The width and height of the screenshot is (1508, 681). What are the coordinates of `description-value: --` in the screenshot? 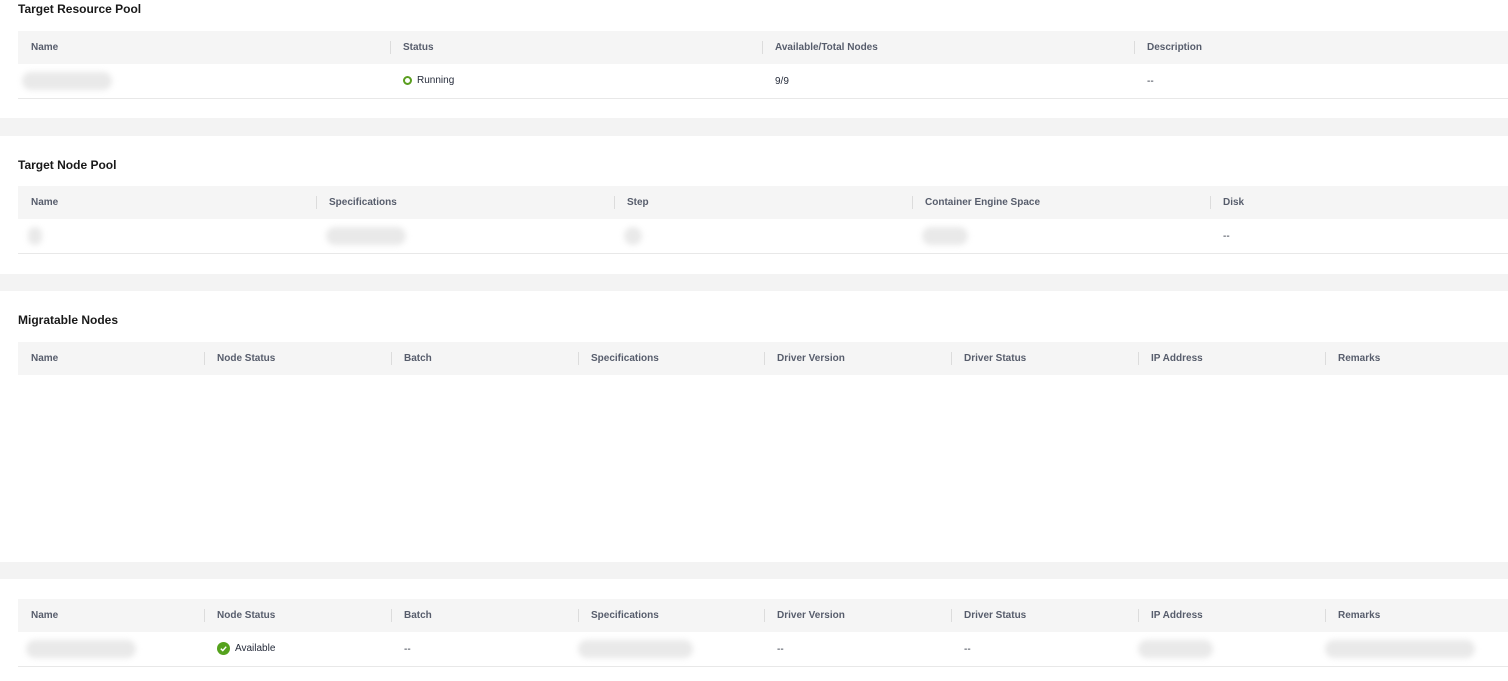 It's located at (1321, 81).